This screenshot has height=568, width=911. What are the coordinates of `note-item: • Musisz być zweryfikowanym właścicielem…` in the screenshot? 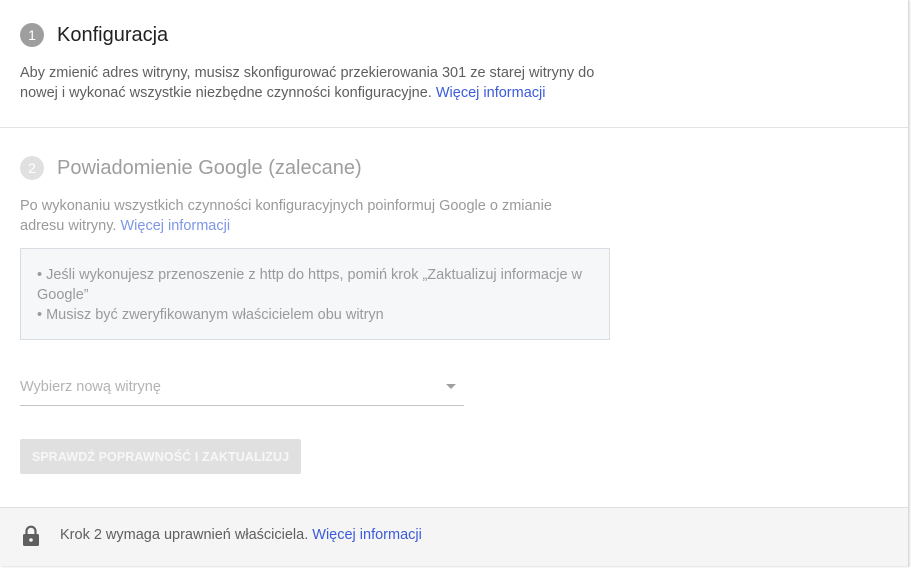 It's located at (210, 315).